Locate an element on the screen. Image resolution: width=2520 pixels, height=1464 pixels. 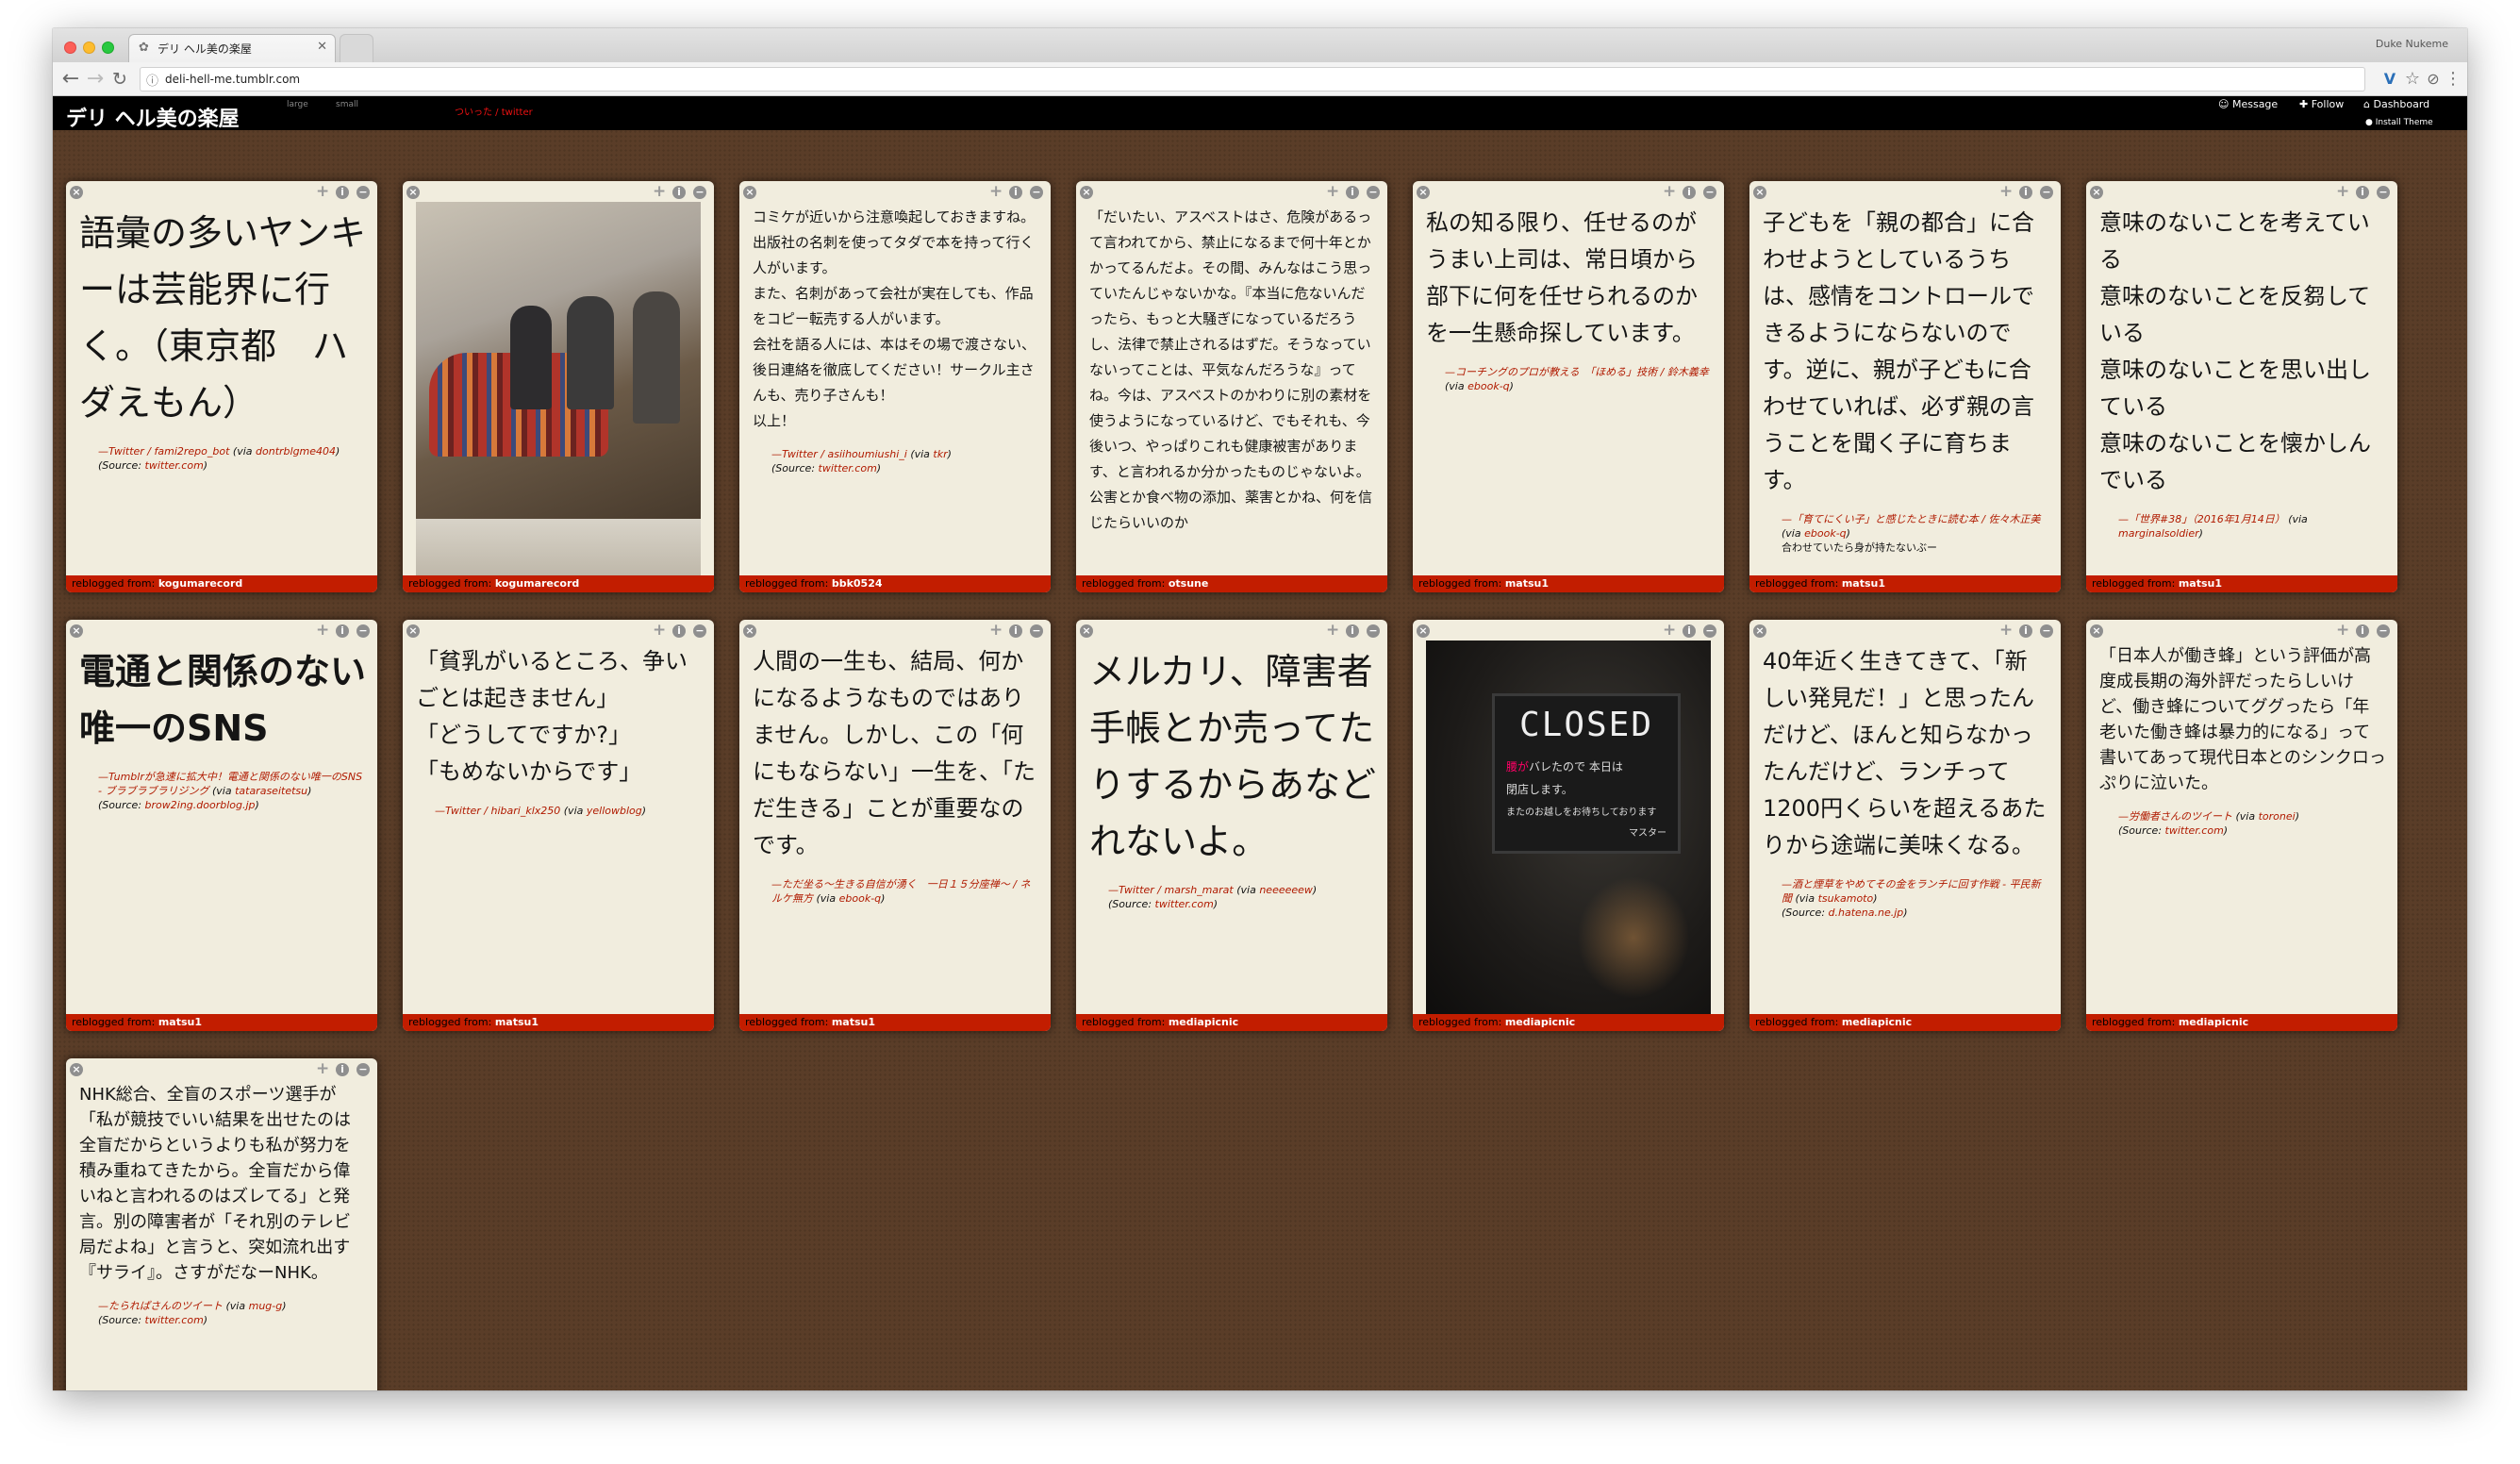
citation-link: —Twitter / fami2repo_bot is located at coordinates (163, 452).